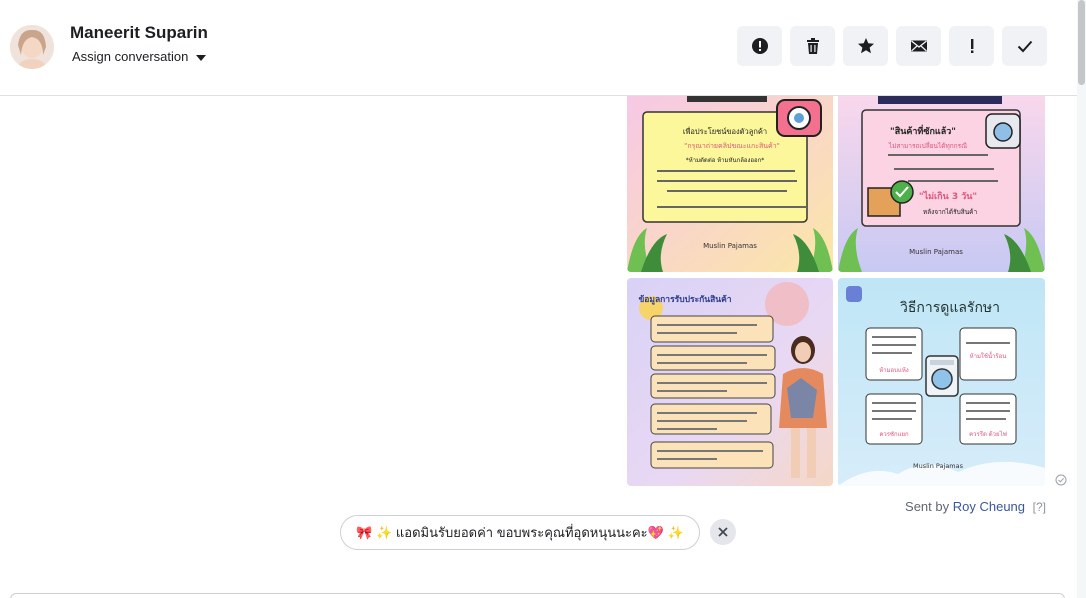 The height and width of the screenshot is (598, 1086). Describe the element at coordinates (950, 308) in the screenshot. I see `tile4-title: วิธีการดูแลรักษา` at that location.